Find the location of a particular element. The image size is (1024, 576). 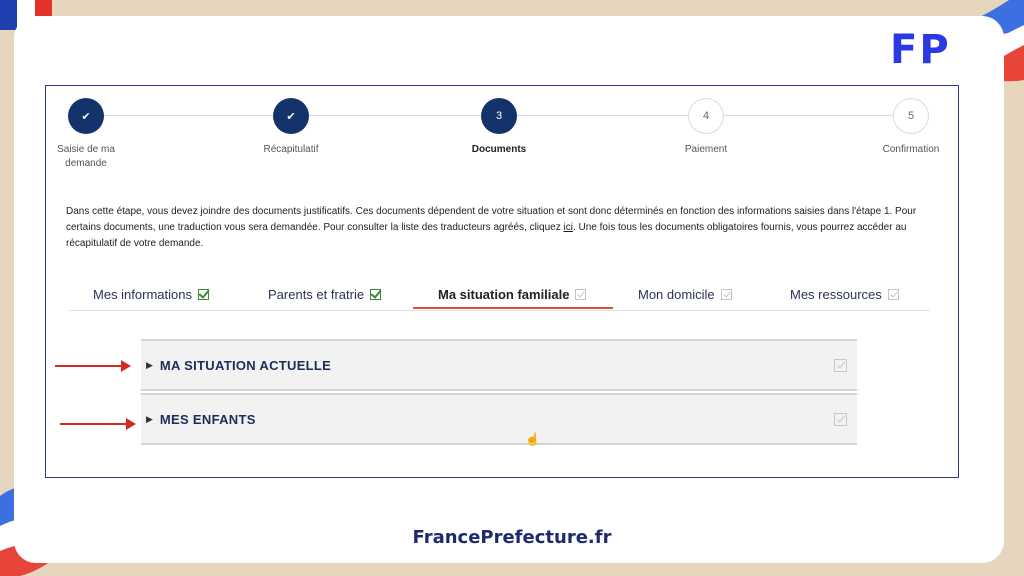

footer-brand: FrancePrefecture.fr is located at coordinates (512, 537).